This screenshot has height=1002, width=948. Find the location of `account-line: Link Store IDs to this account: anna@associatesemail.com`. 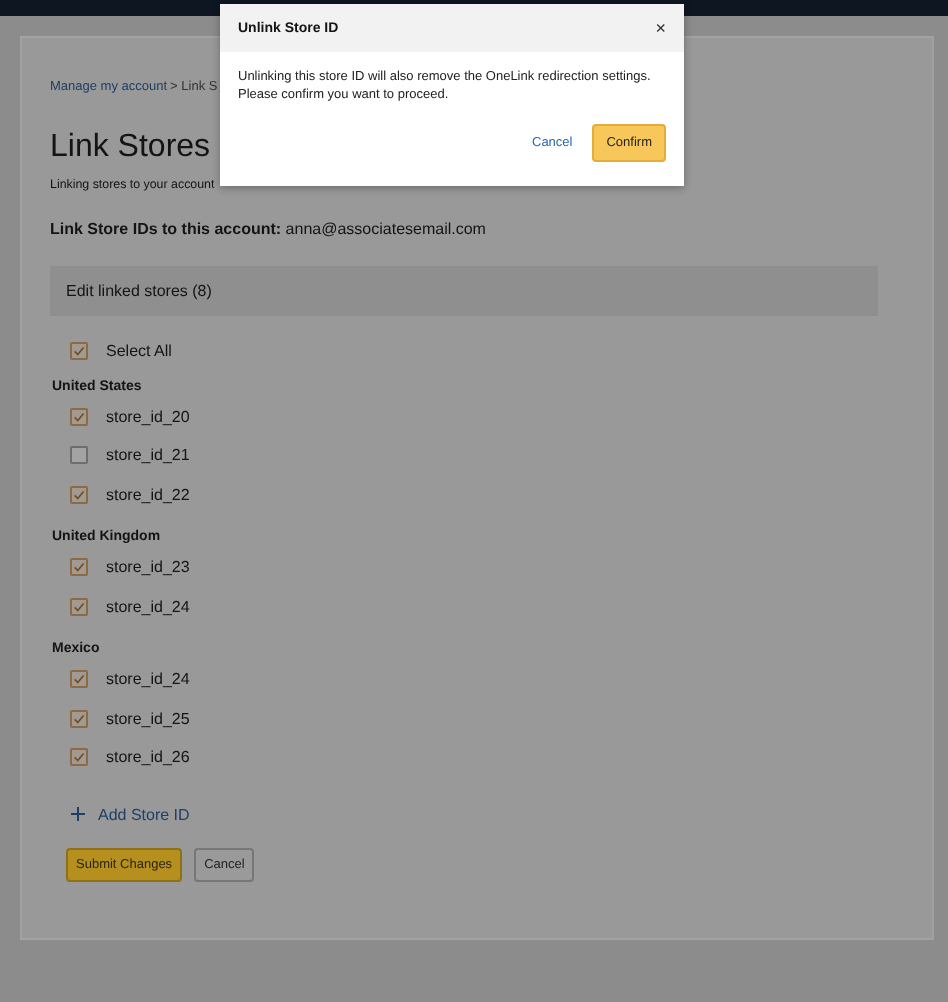

account-line: Link Store IDs to this account: anna@associatesemail.com is located at coordinates (269, 229).